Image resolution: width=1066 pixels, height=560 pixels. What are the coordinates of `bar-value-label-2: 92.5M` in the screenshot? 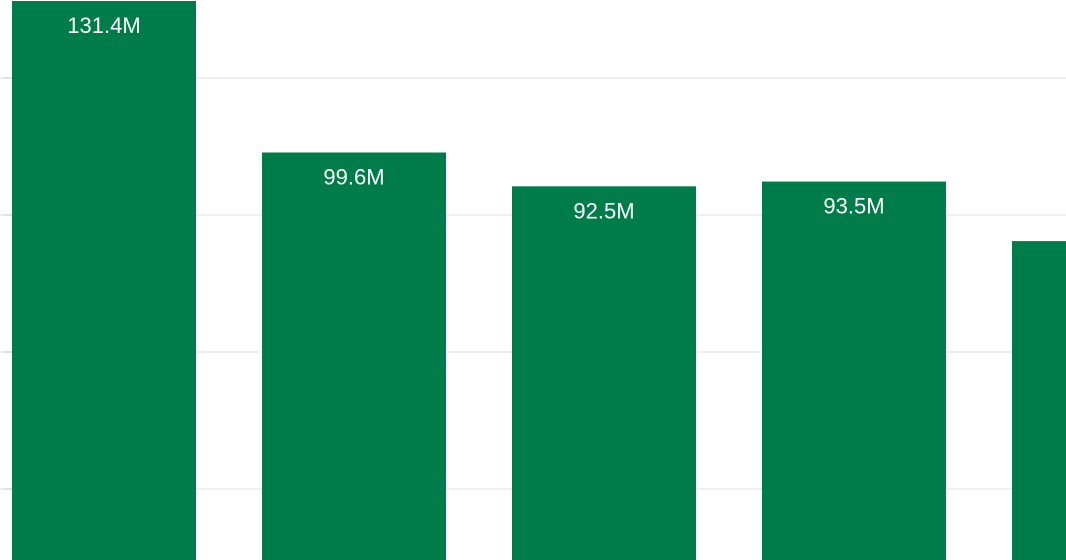 It's located at (603, 210).